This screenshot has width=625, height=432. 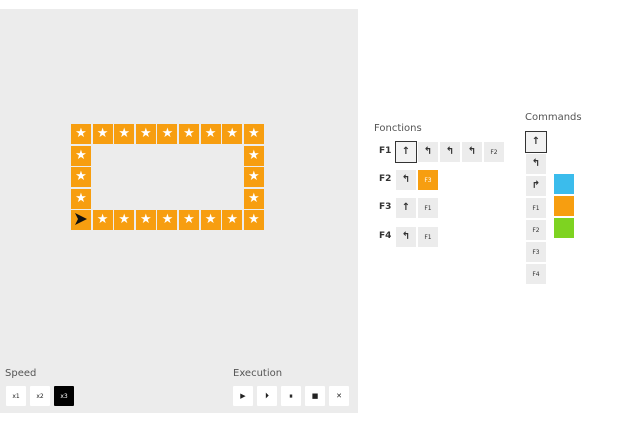 I want to click on speed-x3-button: x3, so click(x=64, y=396).